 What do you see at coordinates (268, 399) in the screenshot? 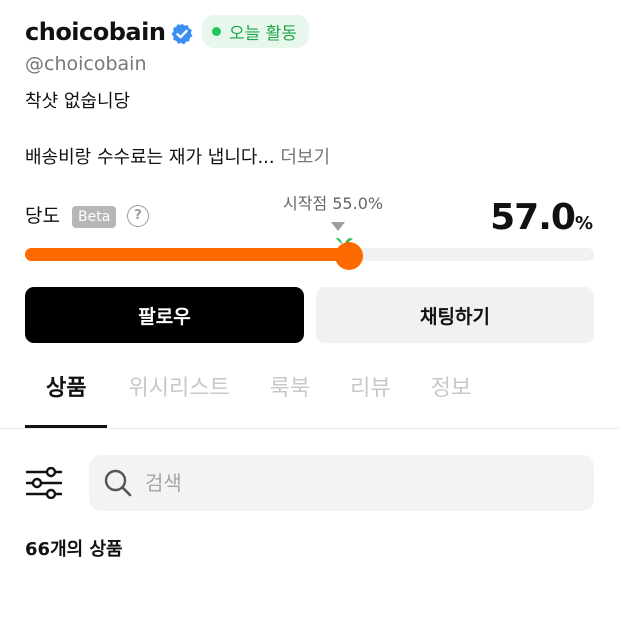
I see `profile-tabs: 상품 위시리스트 룩북 리뷰 정보` at bounding box center [268, 399].